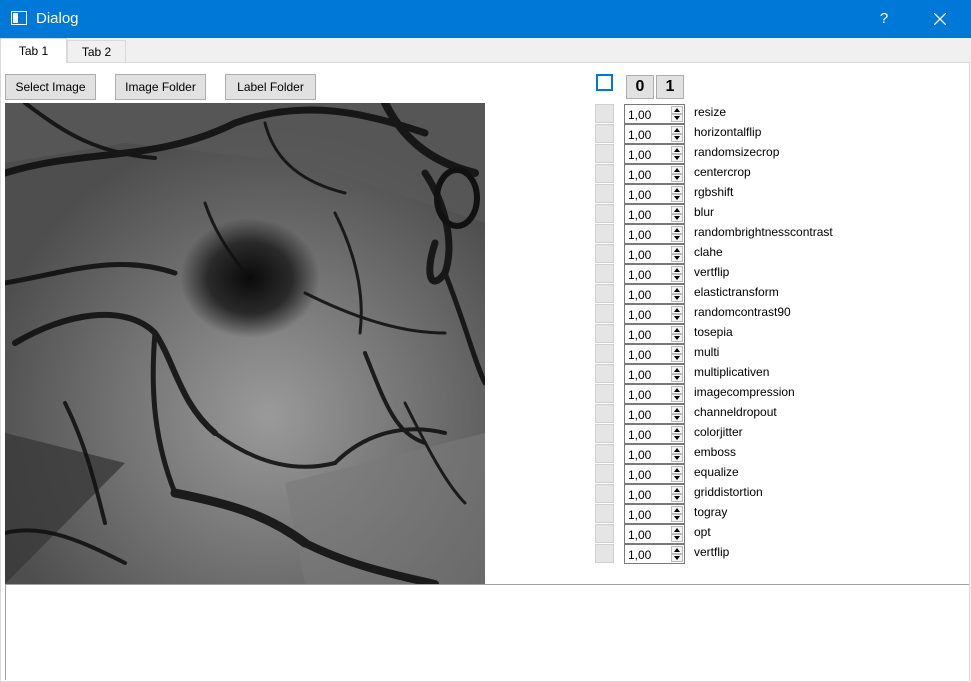 The height and width of the screenshot is (682, 971). Describe the element at coordinates (940, 19) in the screenshot. I see `close-button` at that location.